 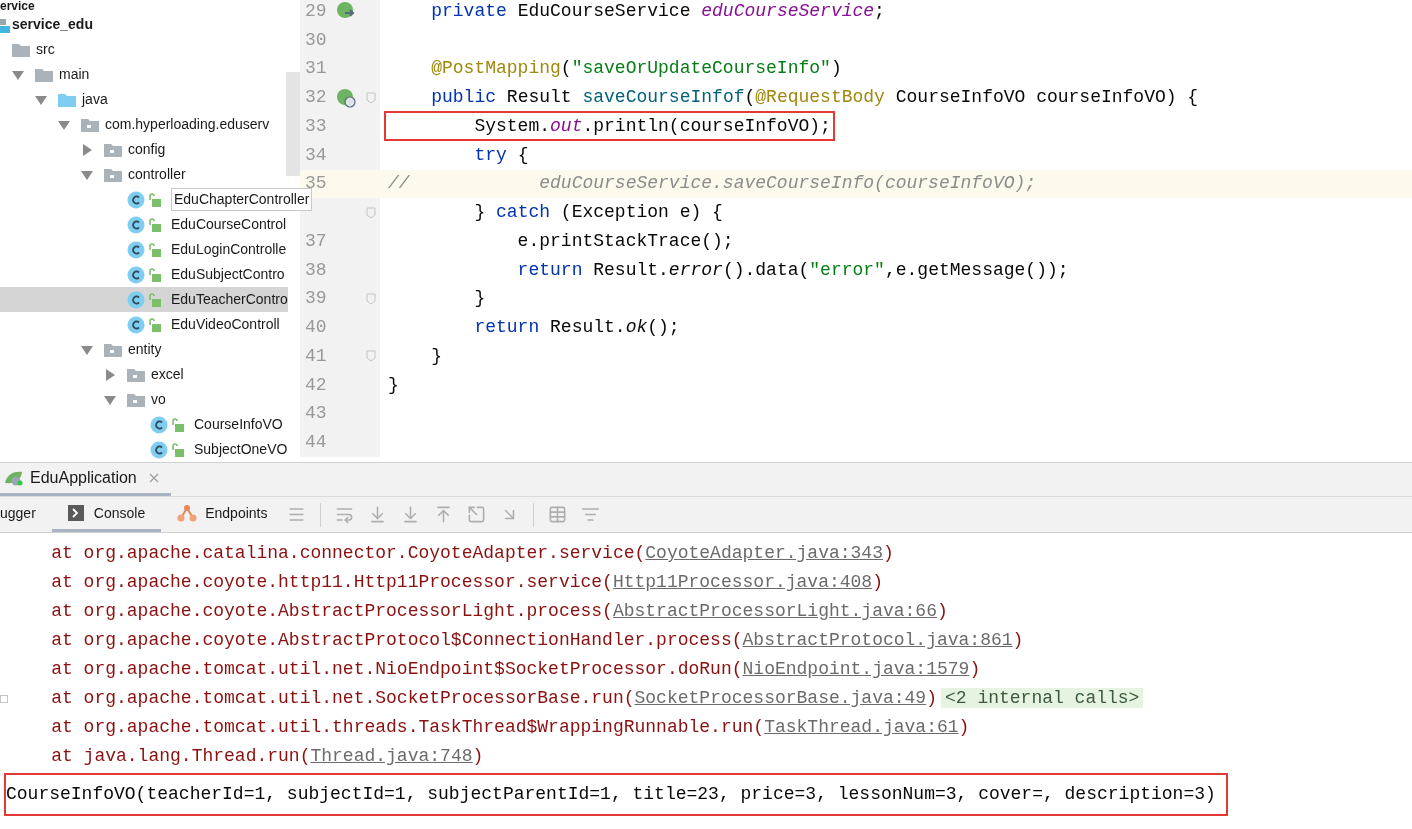 What do you see at coordinates (229, 249) in the screenshot?
I see `tree-item-label: EduLoginControlle` at bounding box center [229, 249].